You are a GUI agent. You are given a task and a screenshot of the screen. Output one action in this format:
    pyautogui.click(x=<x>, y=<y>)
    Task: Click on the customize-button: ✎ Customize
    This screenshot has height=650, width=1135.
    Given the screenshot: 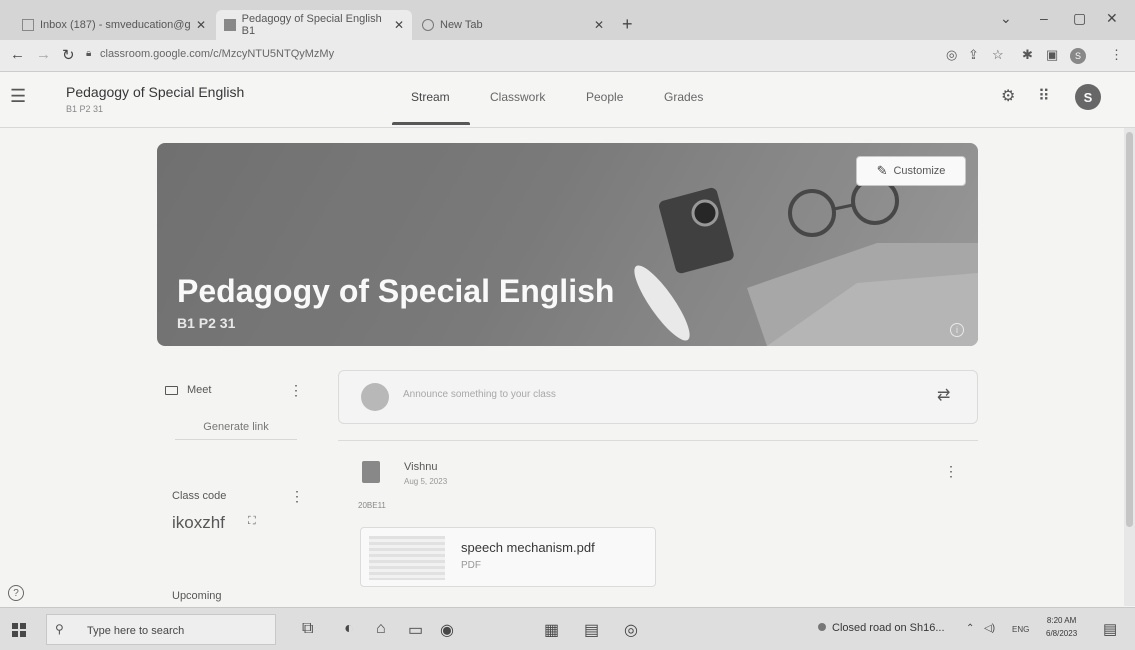 What is the action you would take?
    pyautogui.click(x=911, y=171)
    